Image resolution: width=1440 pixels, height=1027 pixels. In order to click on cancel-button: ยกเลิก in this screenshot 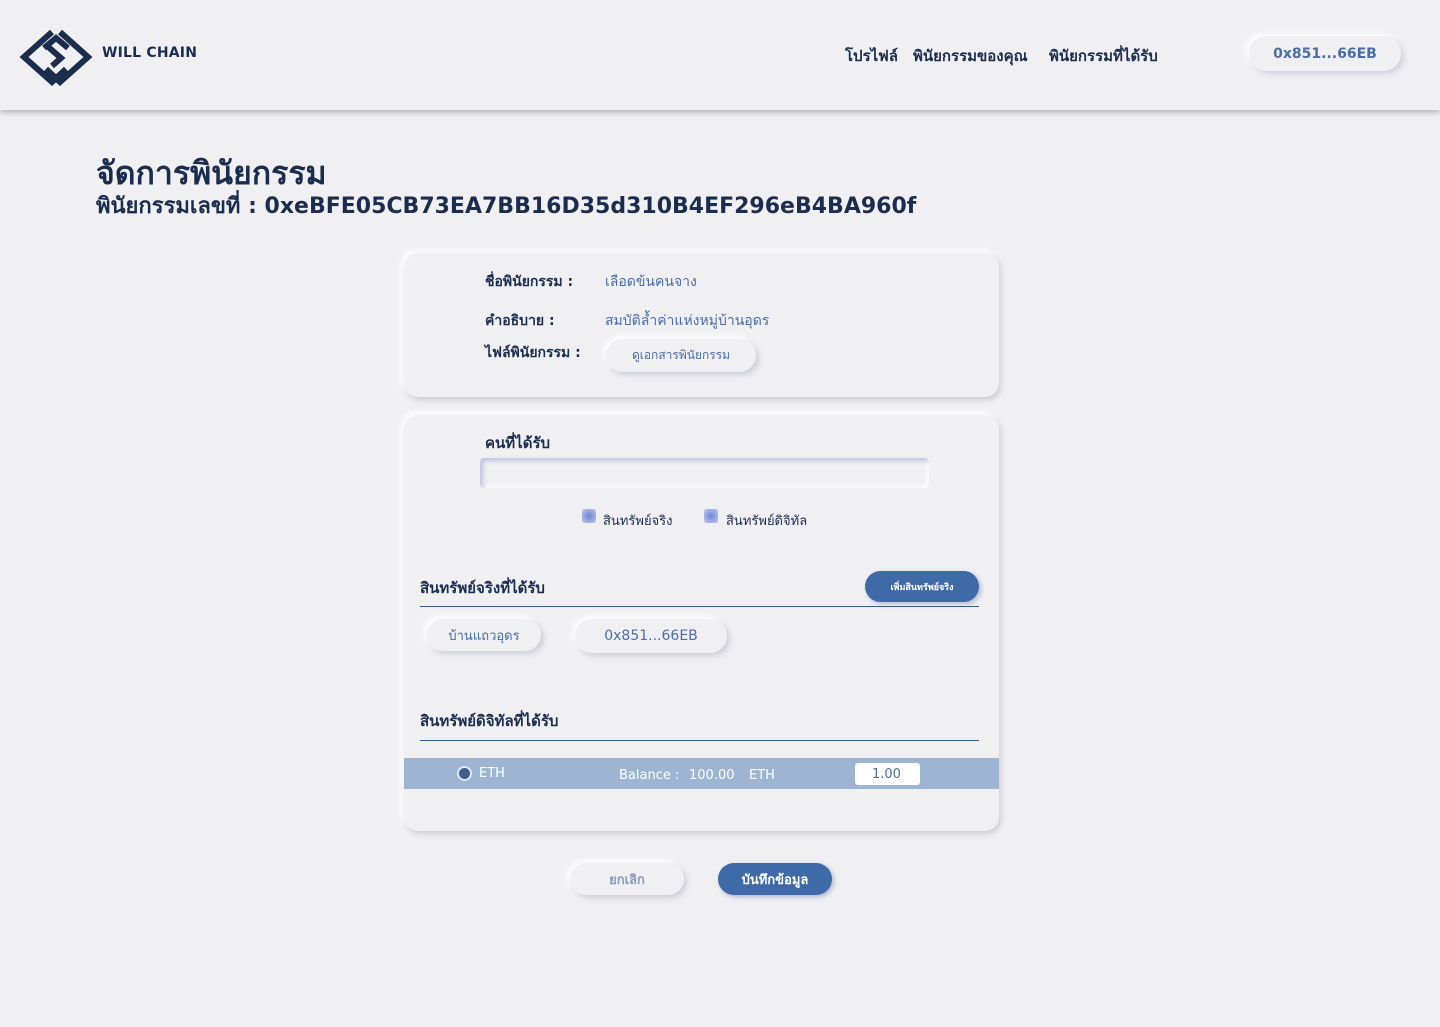, I will do `click(627, 879)`.